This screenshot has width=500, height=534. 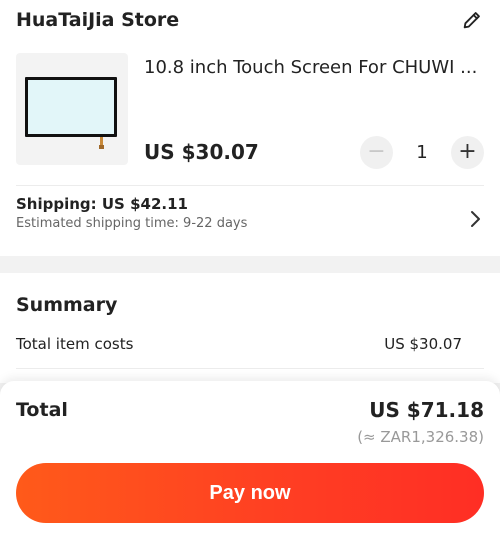 What do you see at coordinates (250, 493) in the screenshot?
I see `pay-now-button: Pay now` at bounding box center [250, 493].